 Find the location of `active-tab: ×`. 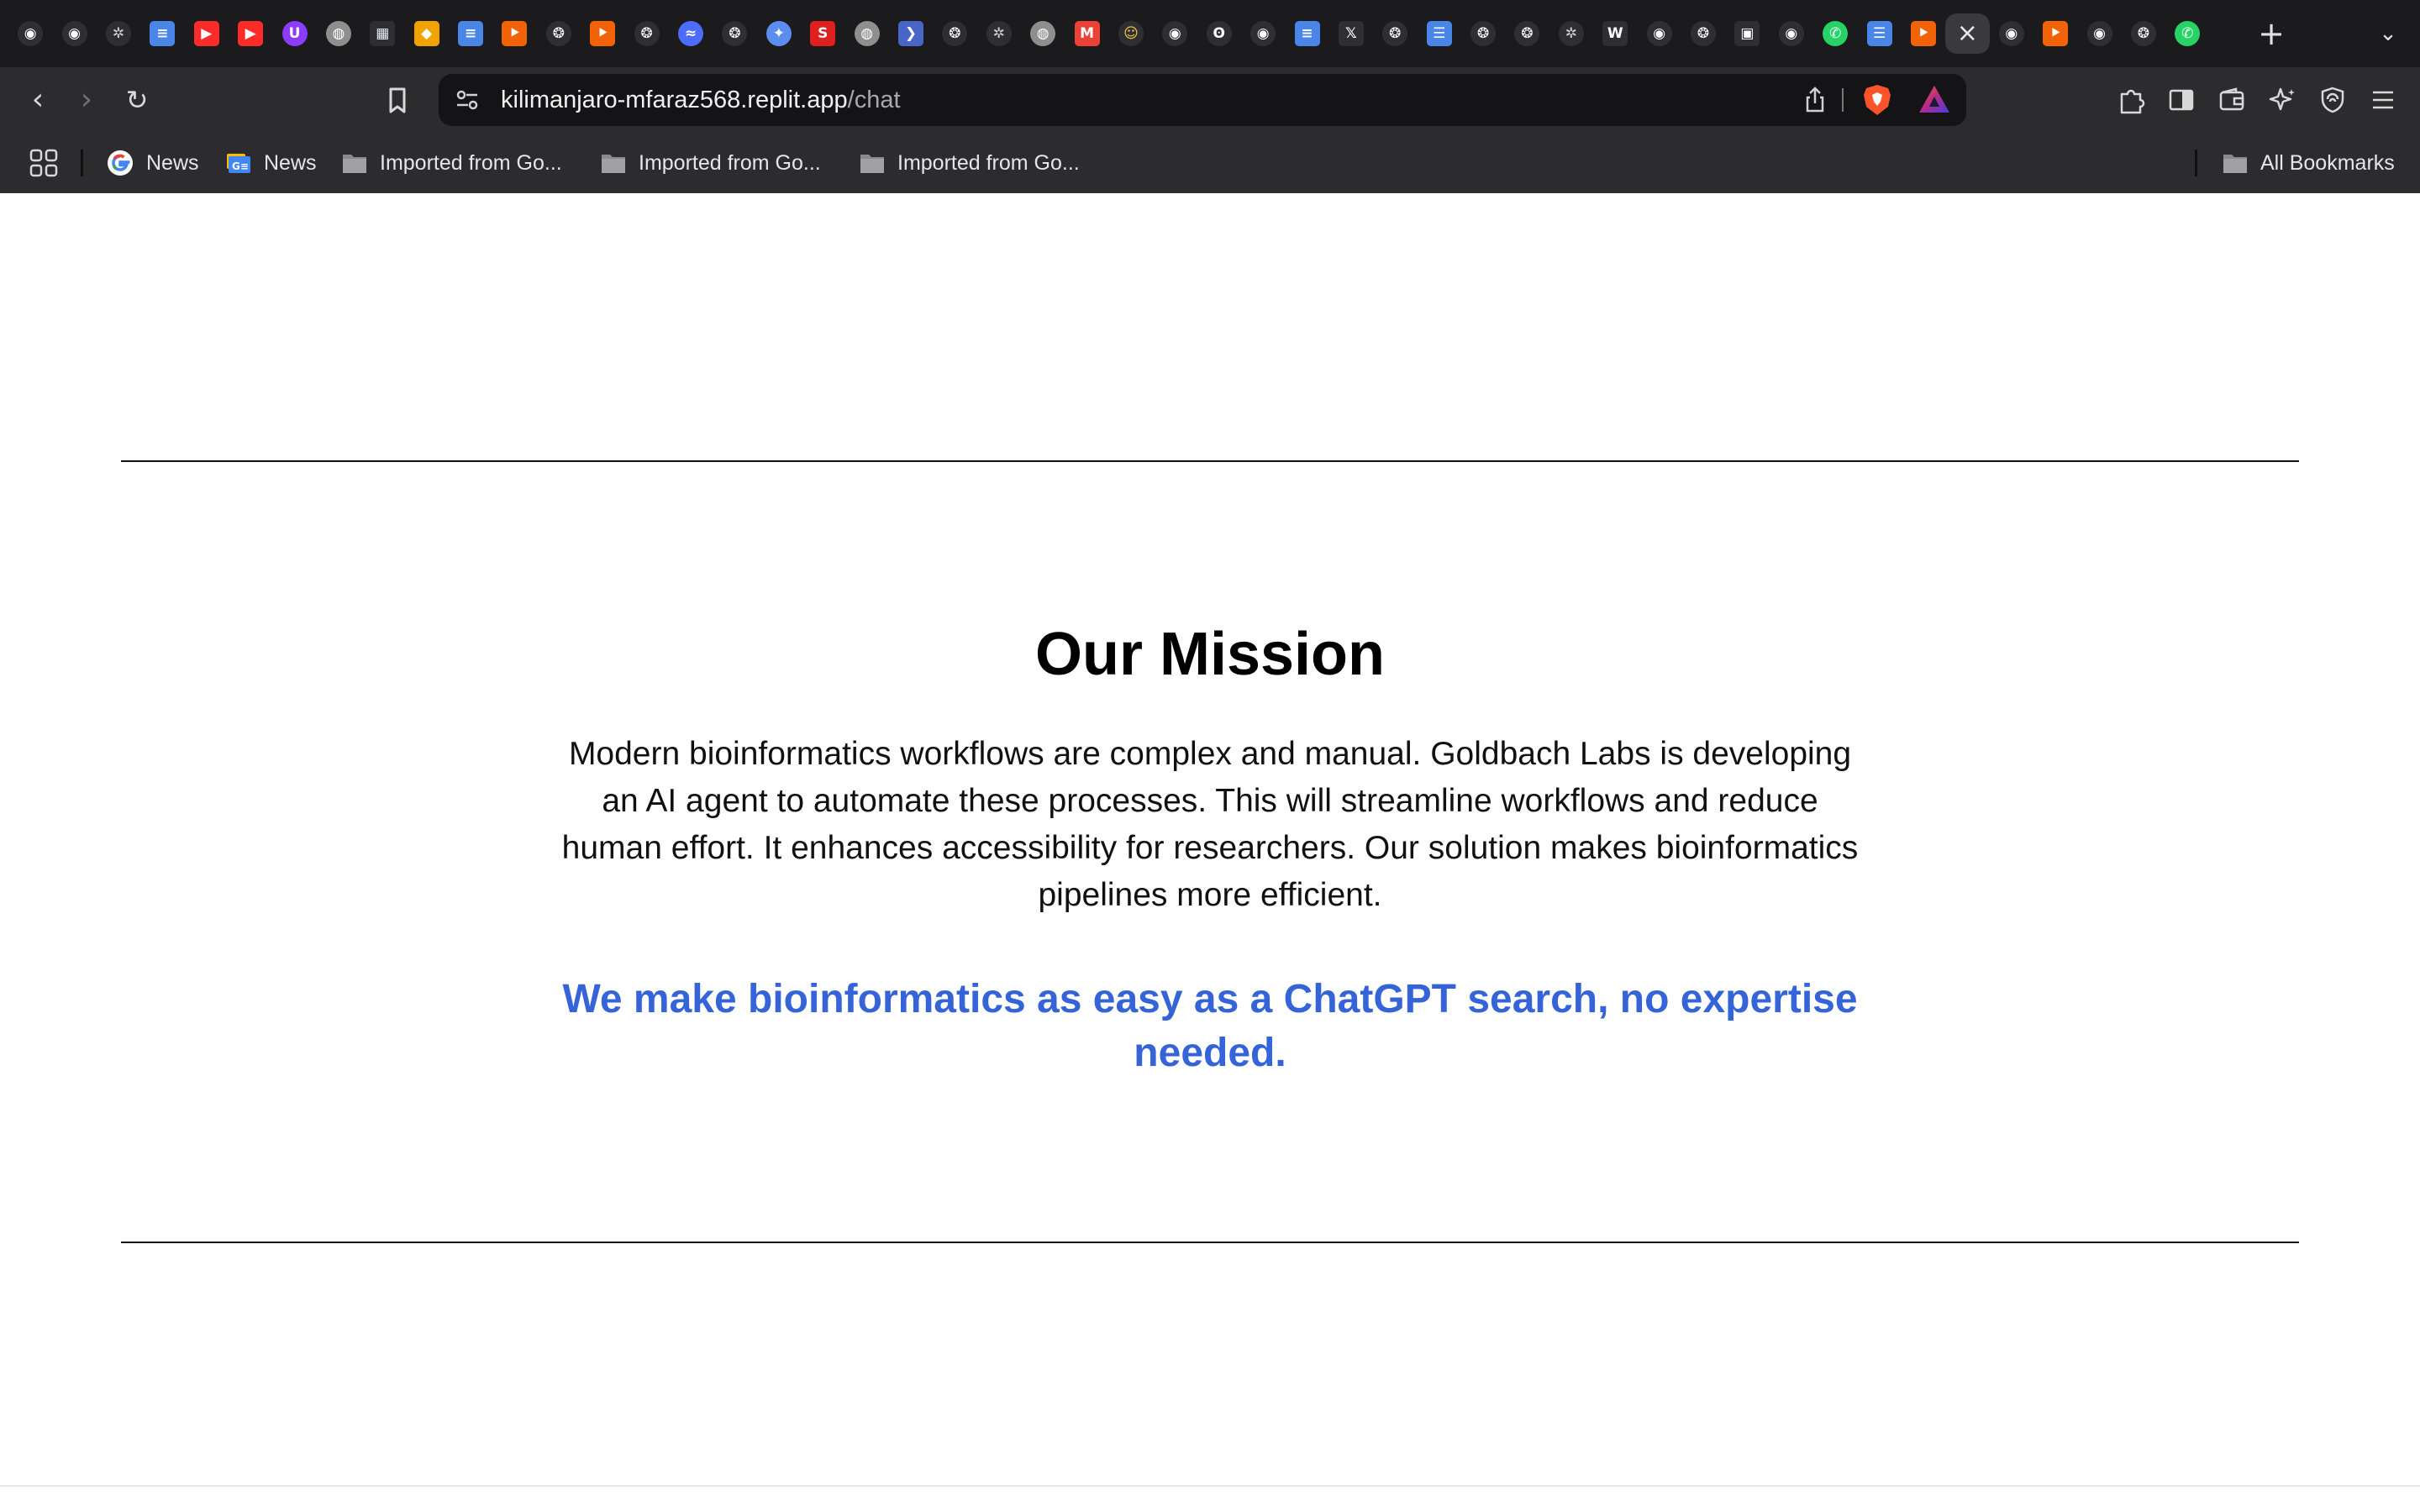

active-tab: × is located at coordinates (1968, 33).